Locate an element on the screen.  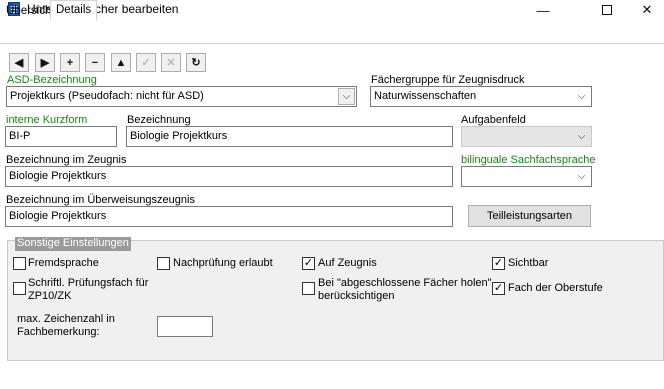
cancel-button: ✕ is located at coordinates (171, 62).